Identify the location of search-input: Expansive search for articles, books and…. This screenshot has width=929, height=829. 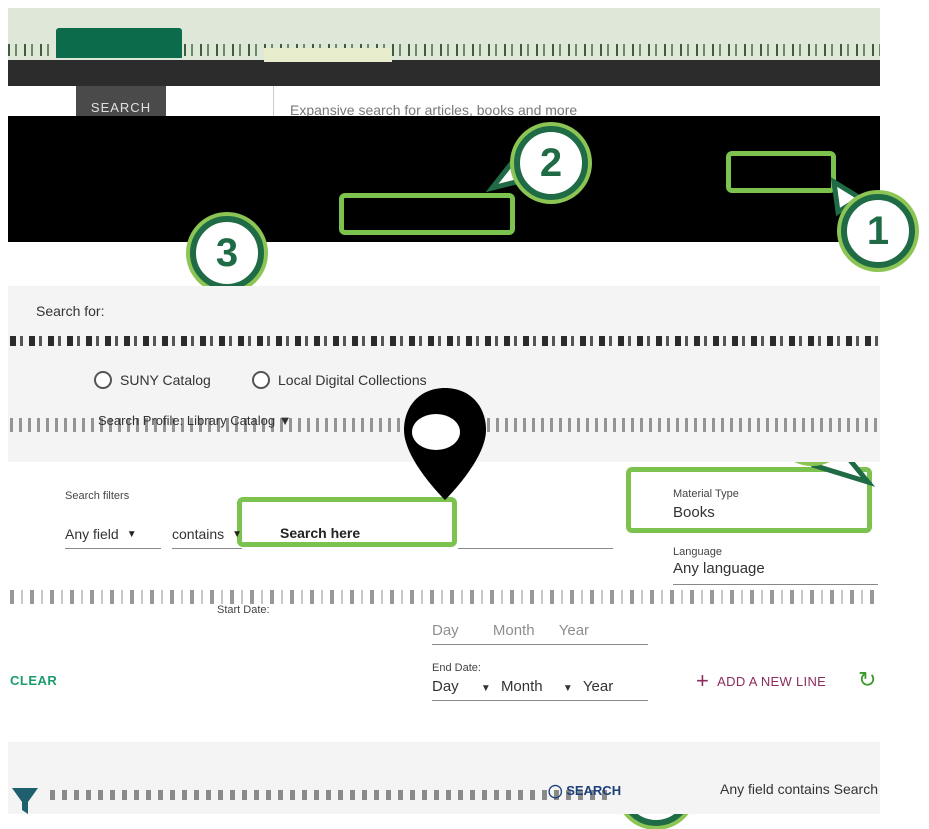
(573, 102).